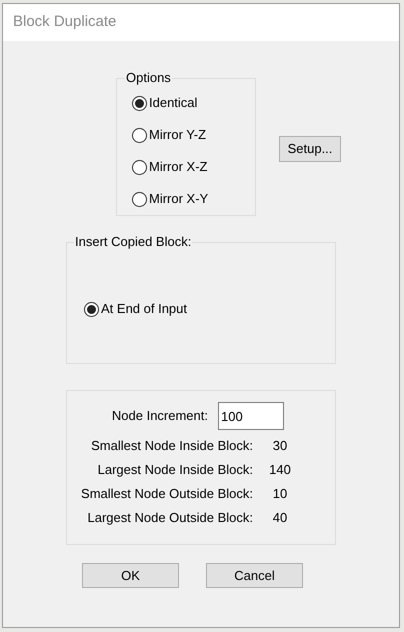 Image resolution: width=404 pixels, height=632 pixels. What do you see at coordinates (169, 518) in the screenshot?
I see `info-label: Largest Node Outside Block:` at bounding box center [169, 518].